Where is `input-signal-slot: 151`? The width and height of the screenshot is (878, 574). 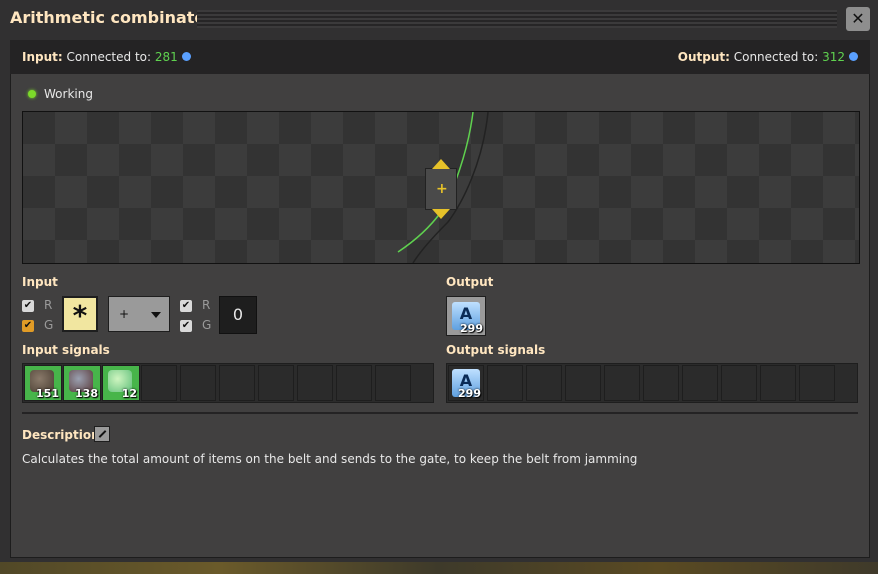 input-signal-slot: 151 is located at coordinates (43, 383).